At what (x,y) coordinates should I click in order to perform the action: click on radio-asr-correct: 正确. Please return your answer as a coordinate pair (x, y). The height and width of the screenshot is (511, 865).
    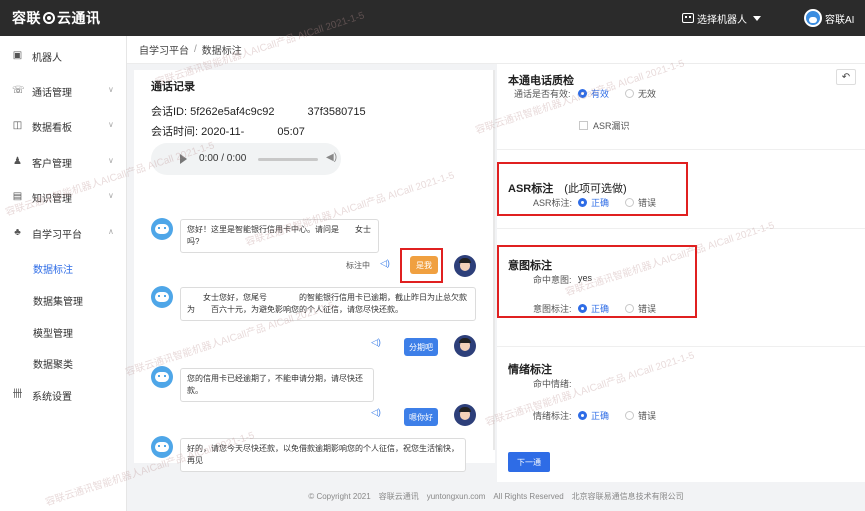
    Looking at the image, I should click on (593, 202).